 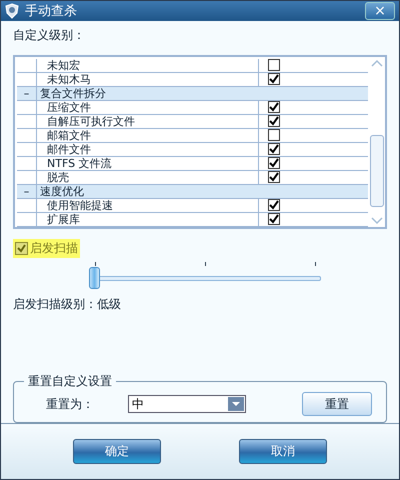 I want to click on option-label: 未知木马, so click(x=69, y=79).